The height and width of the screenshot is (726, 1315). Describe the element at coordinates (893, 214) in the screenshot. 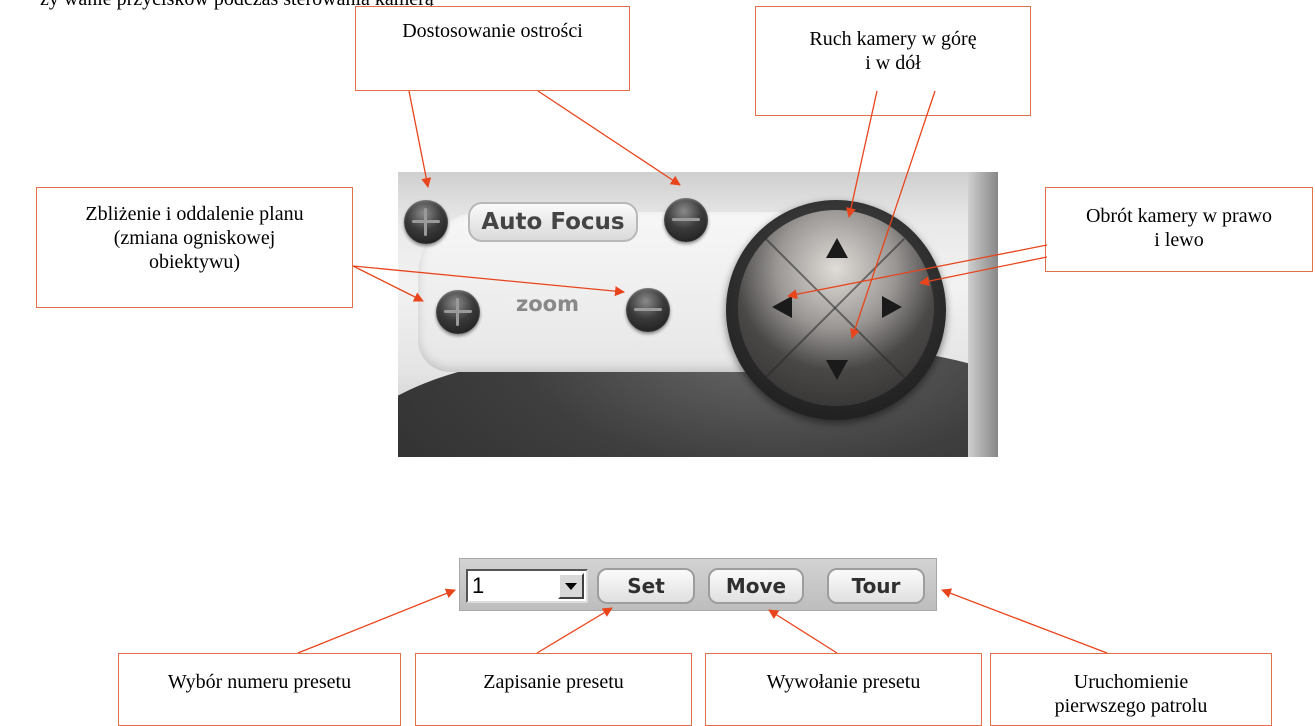

I see `arrow-tilt-down` at that location.